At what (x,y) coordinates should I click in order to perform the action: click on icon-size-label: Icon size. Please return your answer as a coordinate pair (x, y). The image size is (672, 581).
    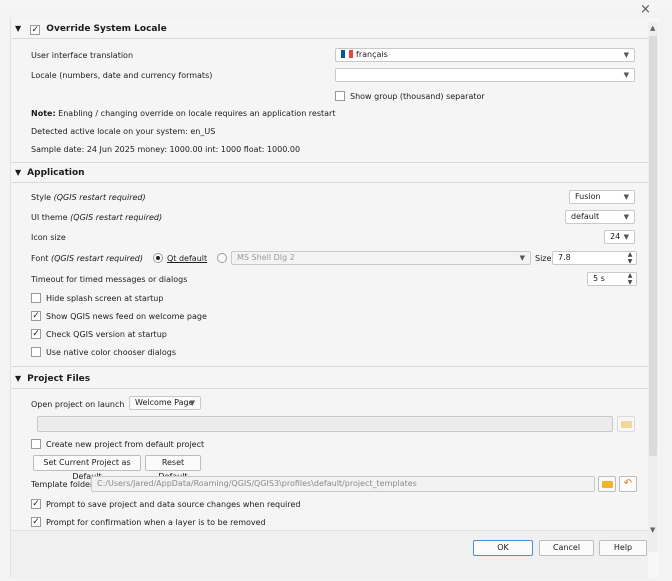
    Looking at the image, I should click on (48, 237).